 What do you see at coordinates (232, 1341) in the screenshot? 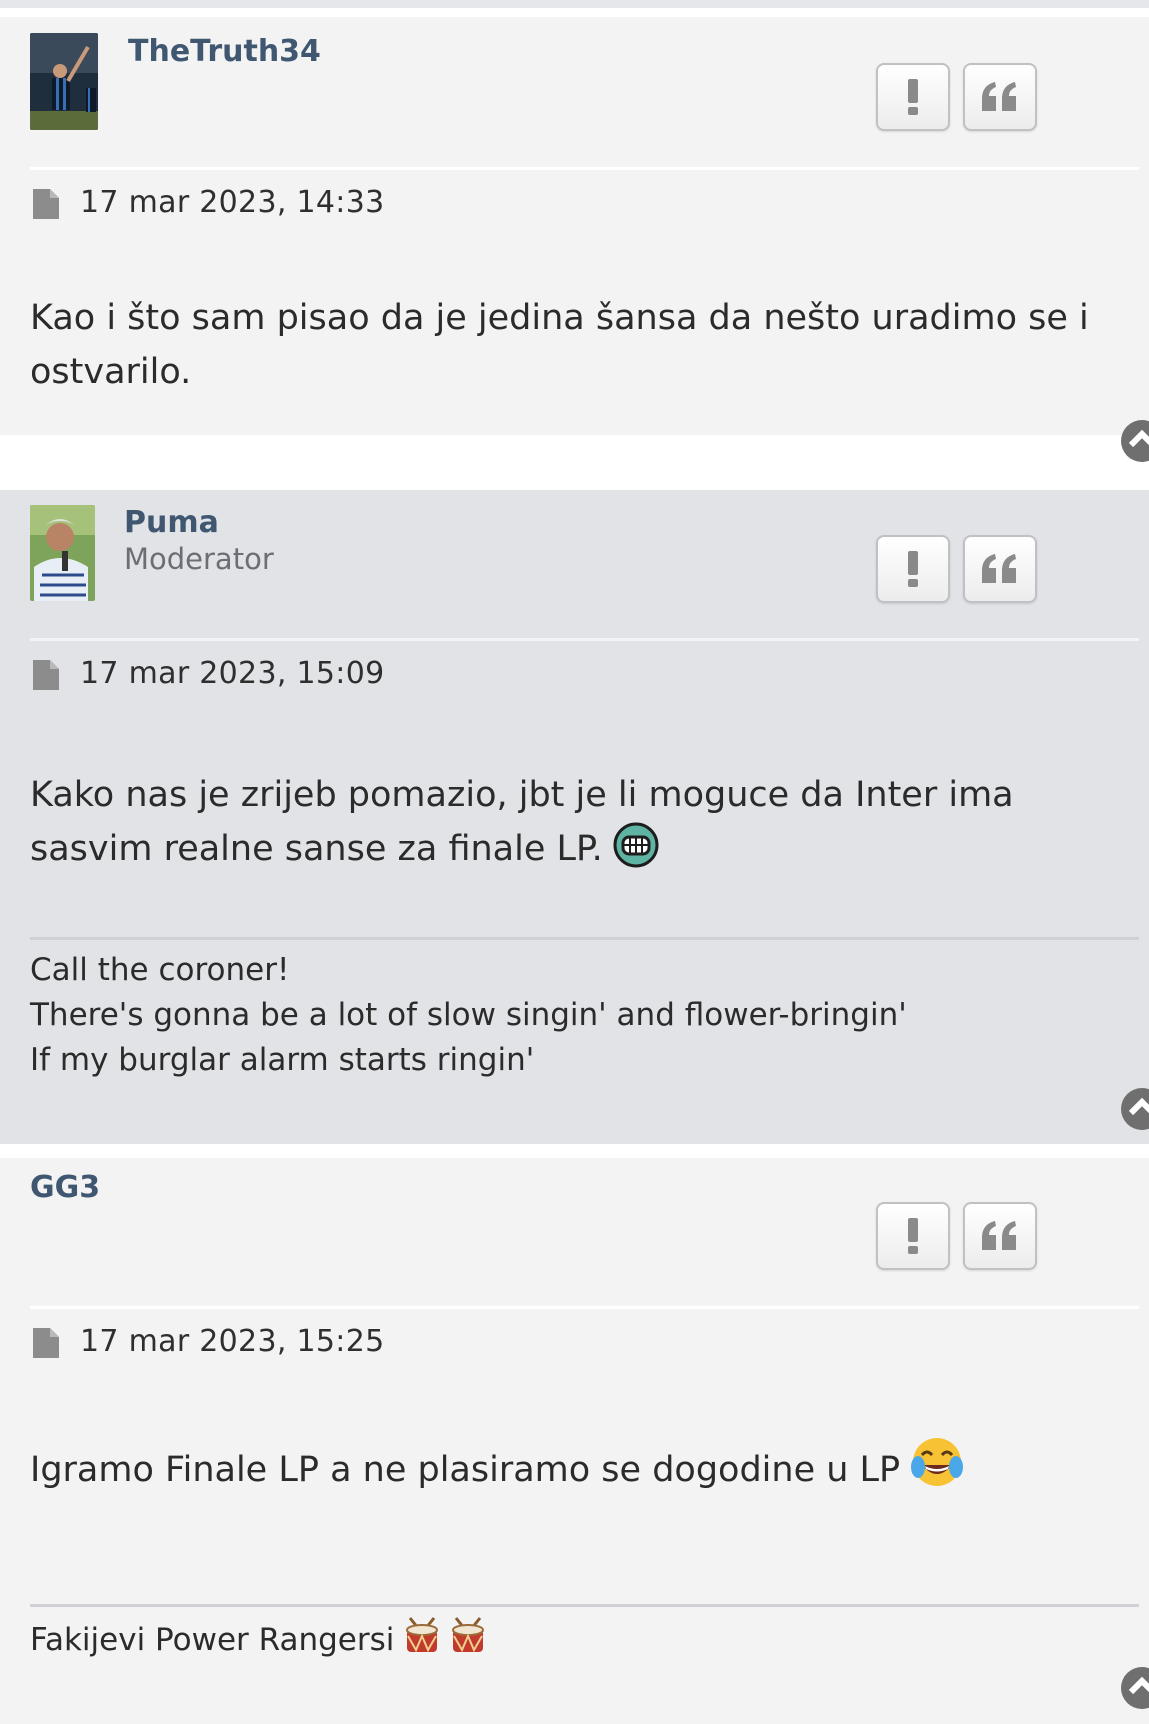
I see `post-date: 17 mar 2023, 15:25` at bounding box center [232, 1341].